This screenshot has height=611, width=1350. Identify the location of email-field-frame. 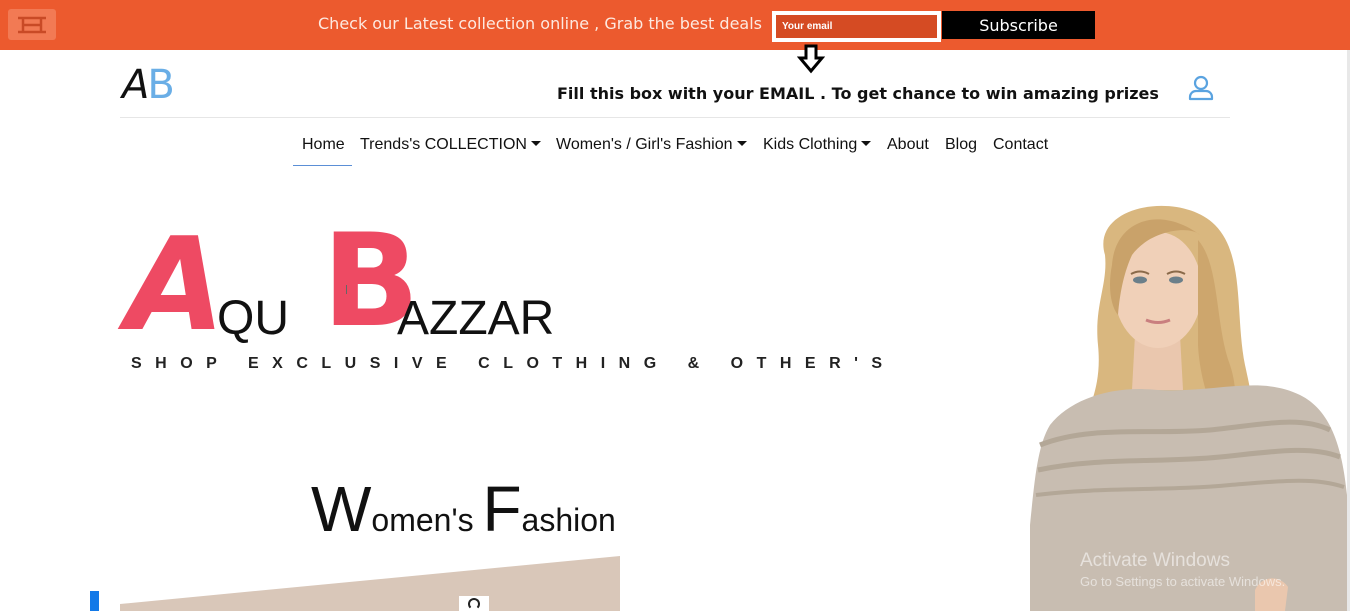
(856, 26).